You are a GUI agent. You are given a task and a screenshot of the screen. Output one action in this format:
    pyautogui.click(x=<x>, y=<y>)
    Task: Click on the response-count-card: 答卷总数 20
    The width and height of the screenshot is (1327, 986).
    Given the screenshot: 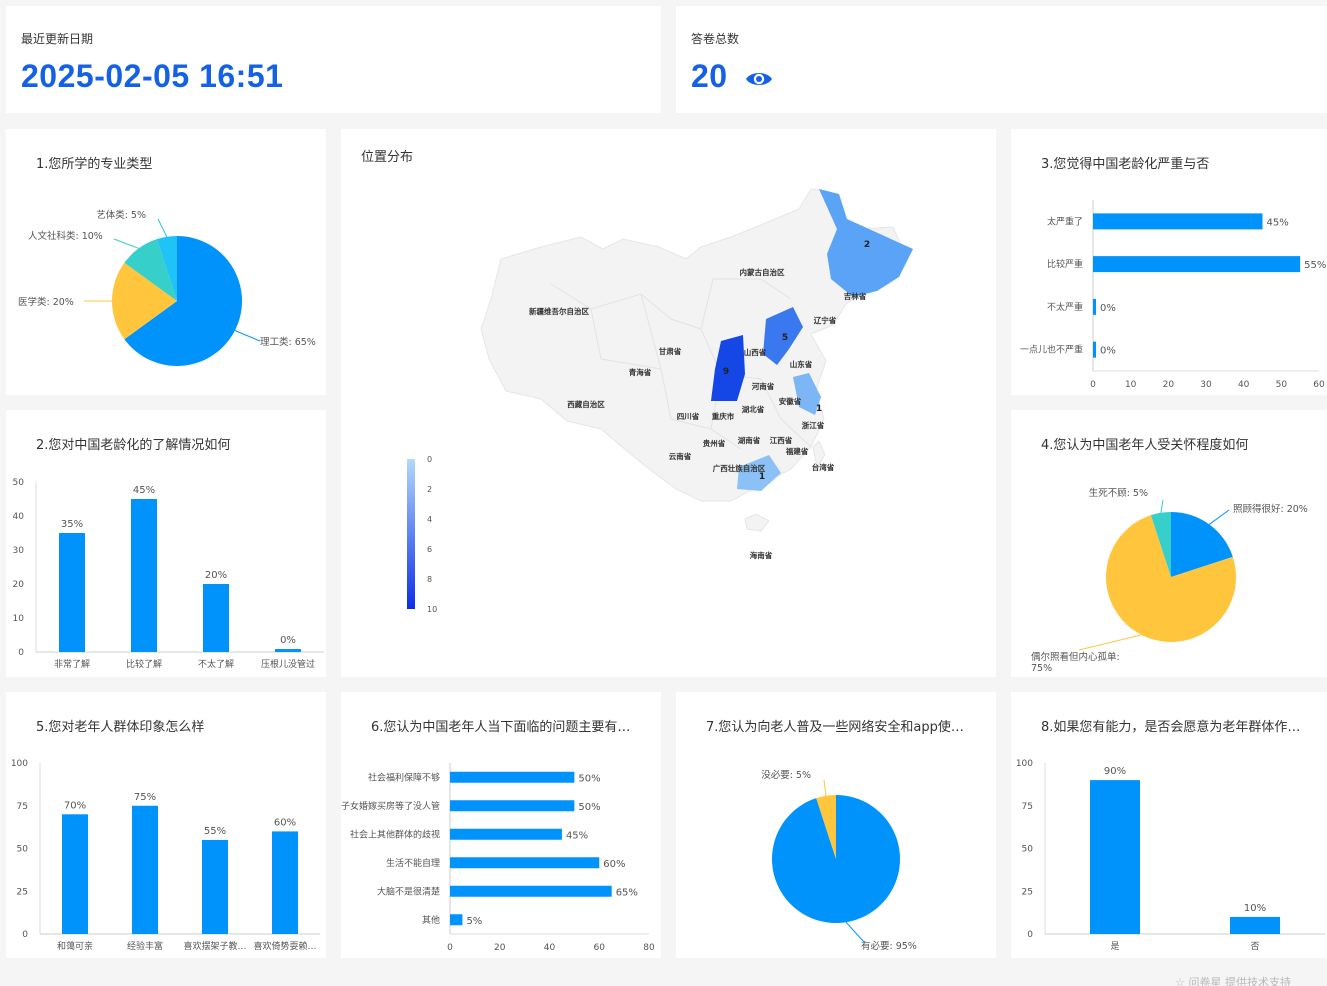 What is the action you would take?
    pyautogui.click(x=1001, y=59)
    